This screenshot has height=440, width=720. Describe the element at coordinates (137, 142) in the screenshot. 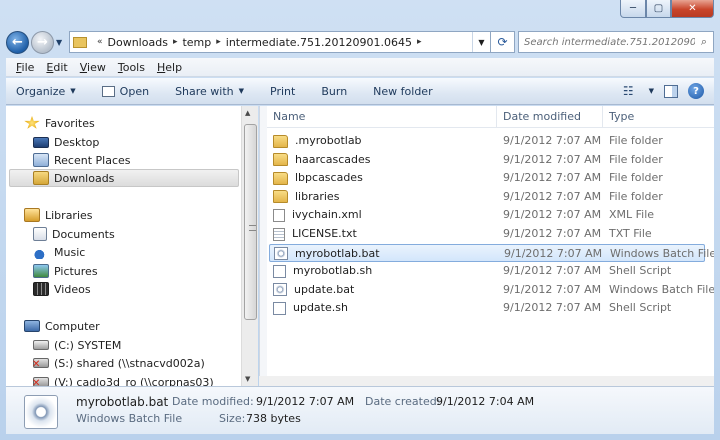

I see `nav-desktop: Desktop` at that location.